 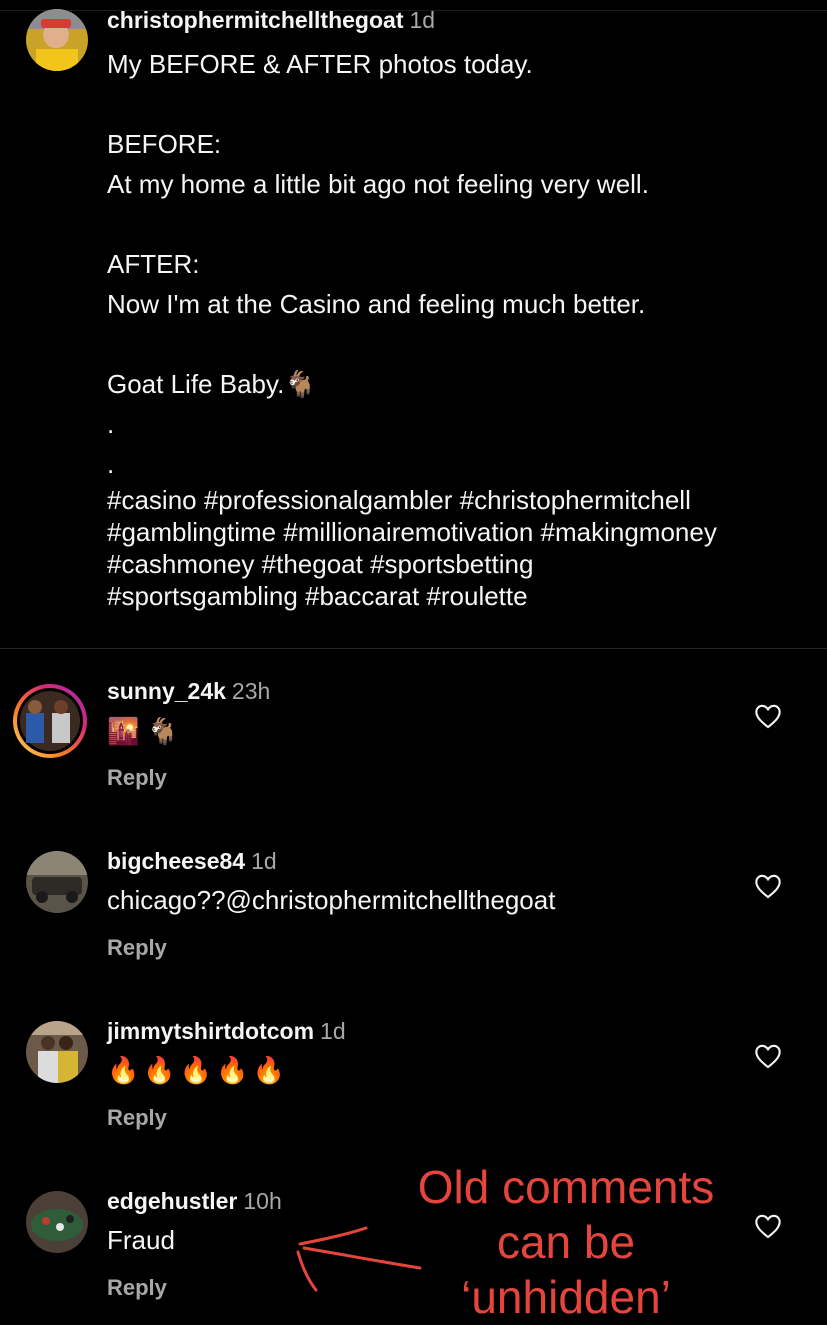 What do you see at coordinates (143, 731) in the screenshot?
I see `comment-text: 🌇 🐐` at bounding box center [143, 731].